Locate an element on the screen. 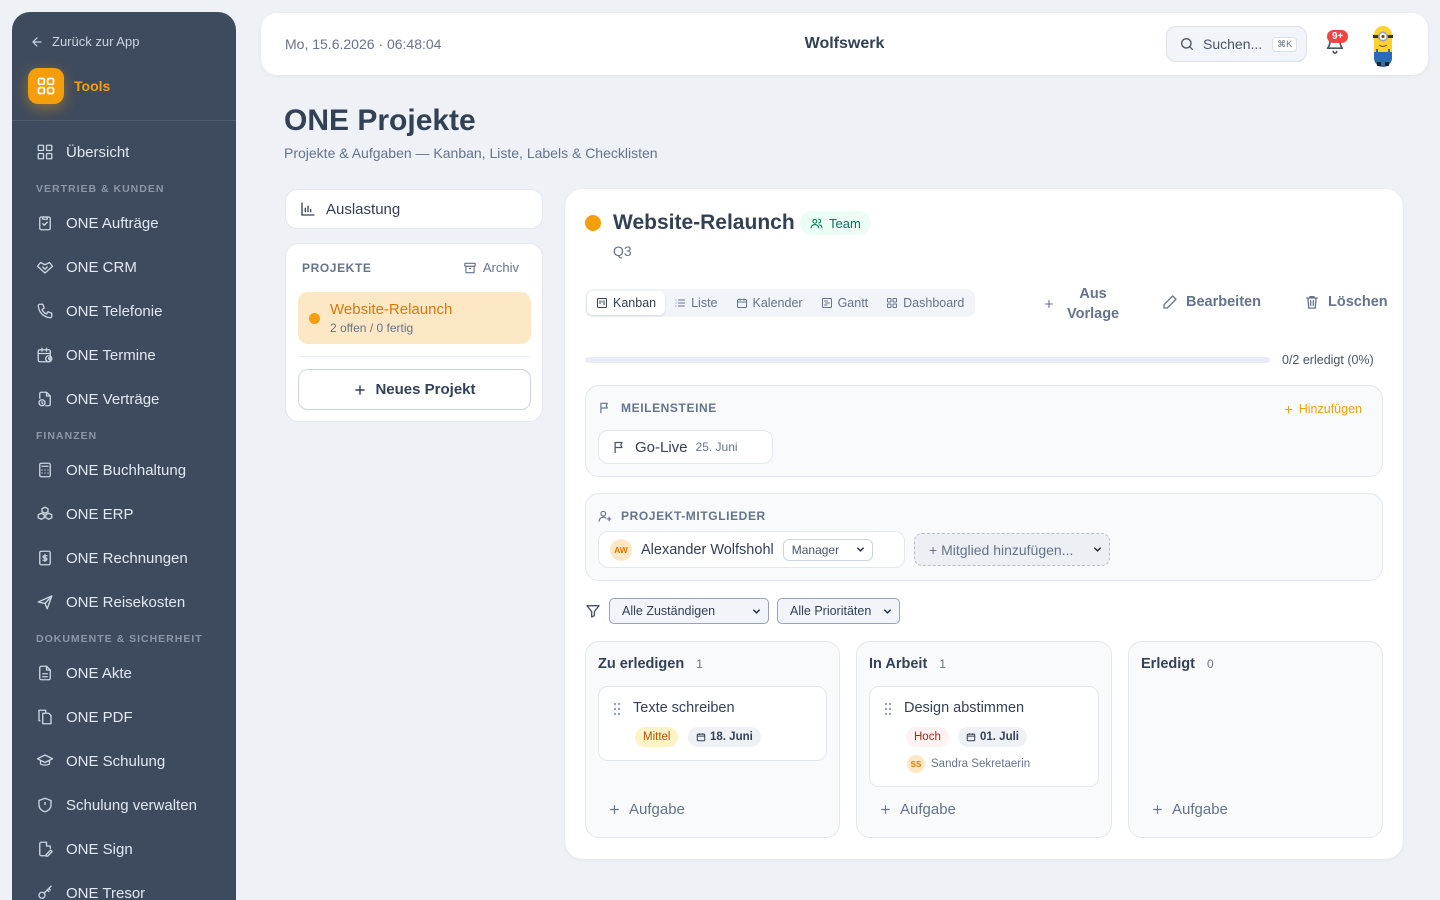  sidebar-item-accounting: ONE Buchhaltung is located at coordinates (124, 470).